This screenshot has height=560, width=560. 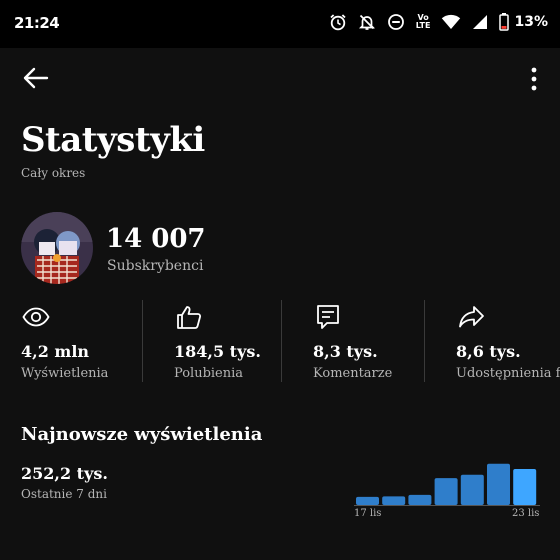 What do you see at coordinates (396, 22) in the screenshot?
I see `do-not-disturb-icon` at bounding box center [396, 22].